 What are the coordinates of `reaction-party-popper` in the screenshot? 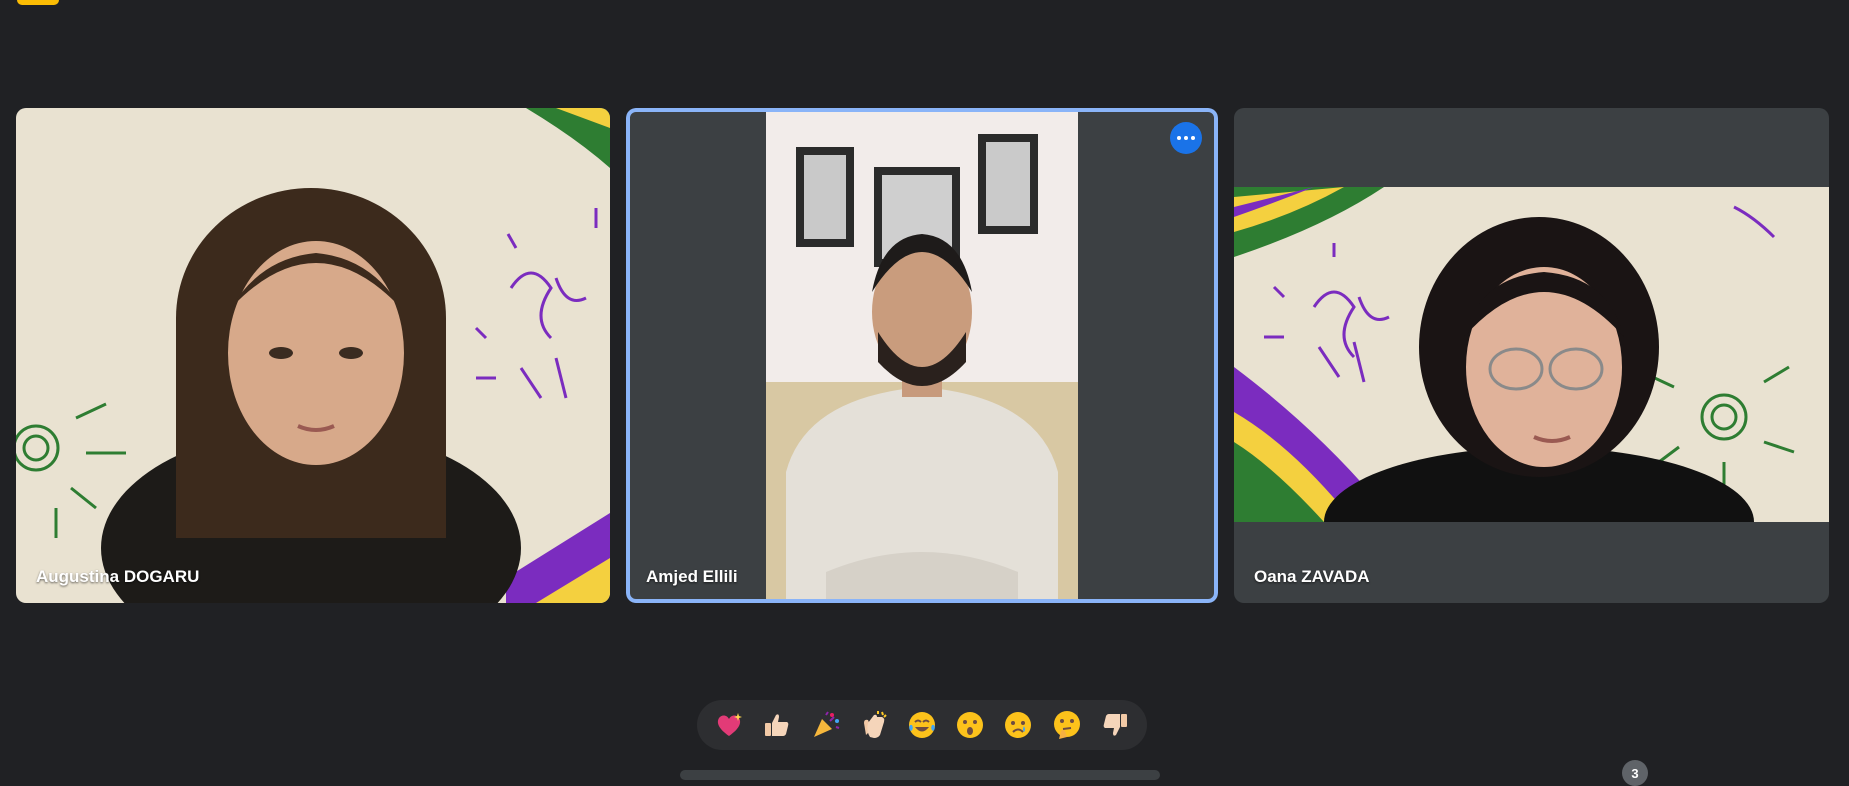 It's located at (826, 725).